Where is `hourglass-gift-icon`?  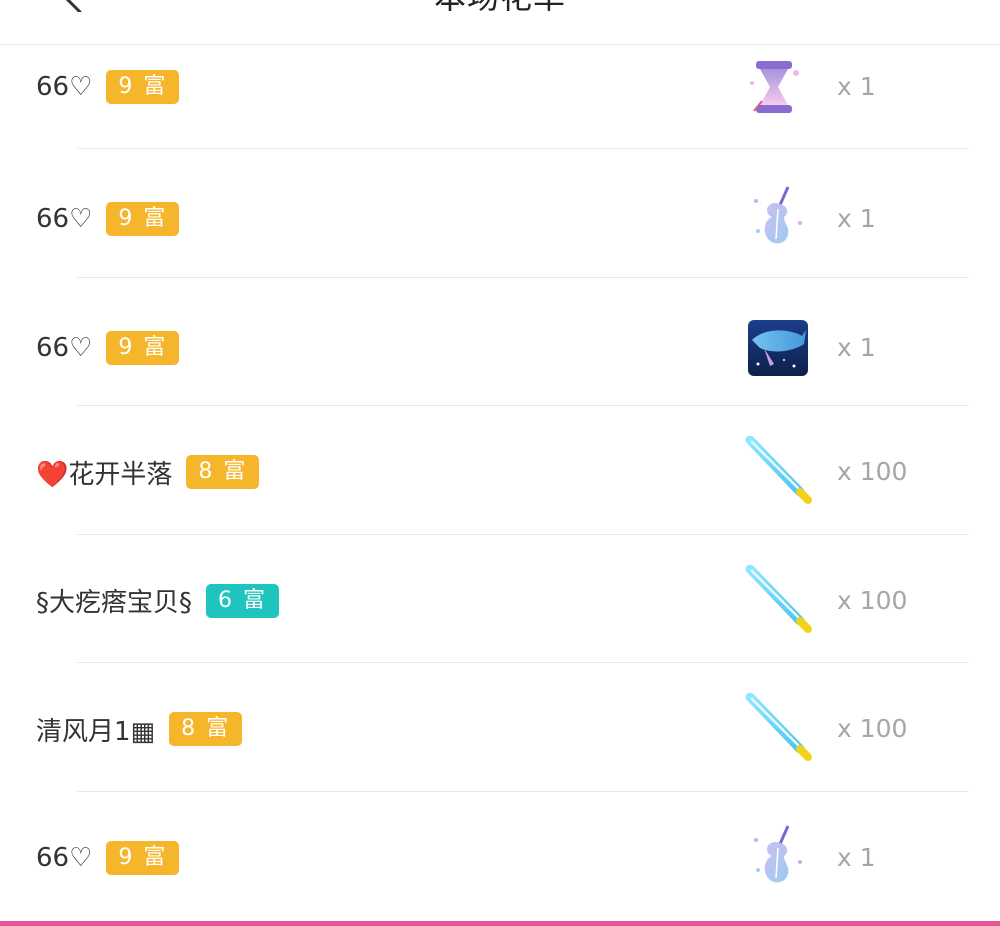
hourglass-gift-icon is located at coordinates (778, 87).